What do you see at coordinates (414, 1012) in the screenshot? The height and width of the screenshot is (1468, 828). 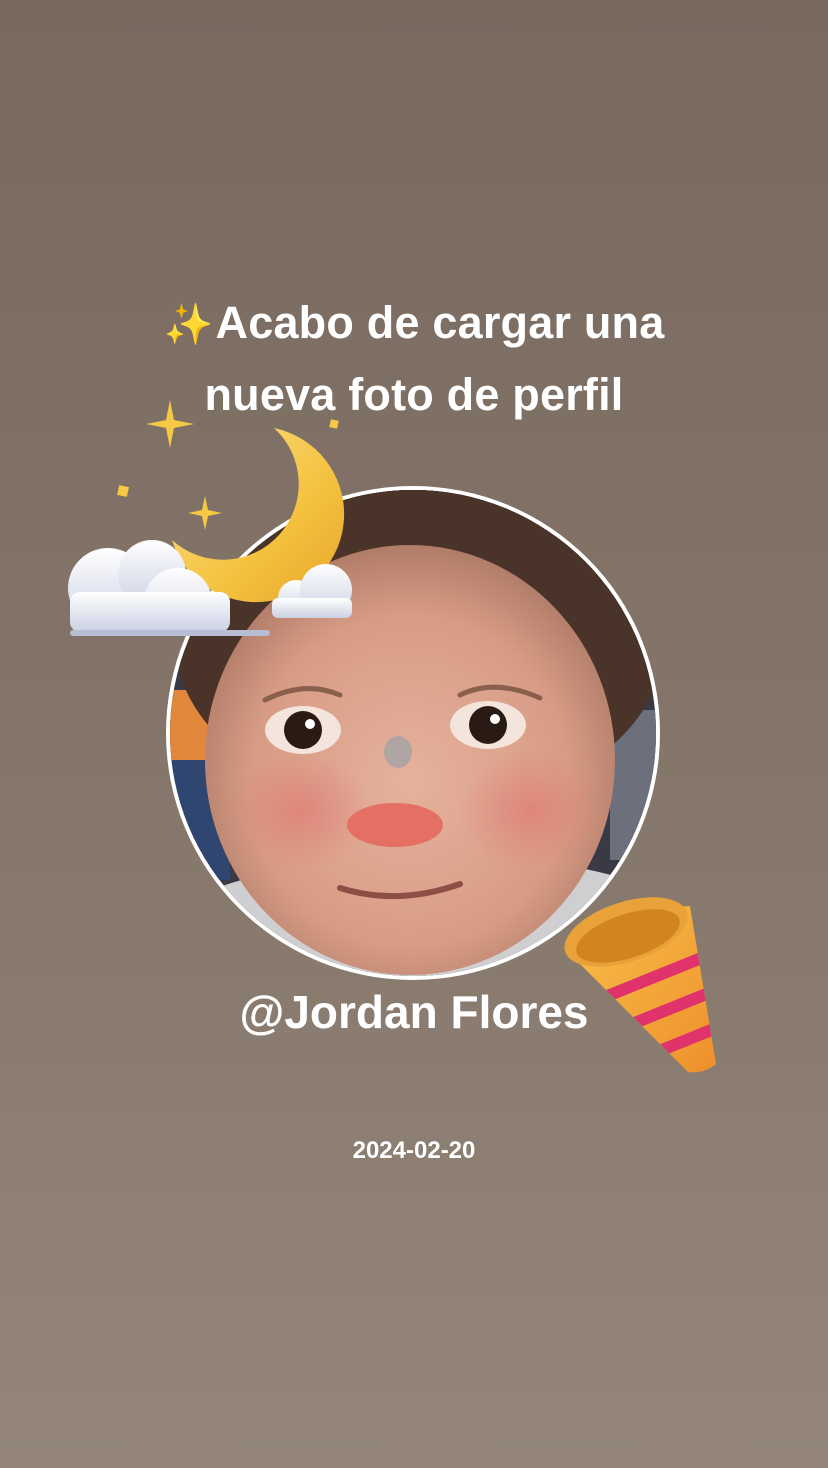 I see `username-label: @Jordan Flores` at bounding box center [414, 1012].